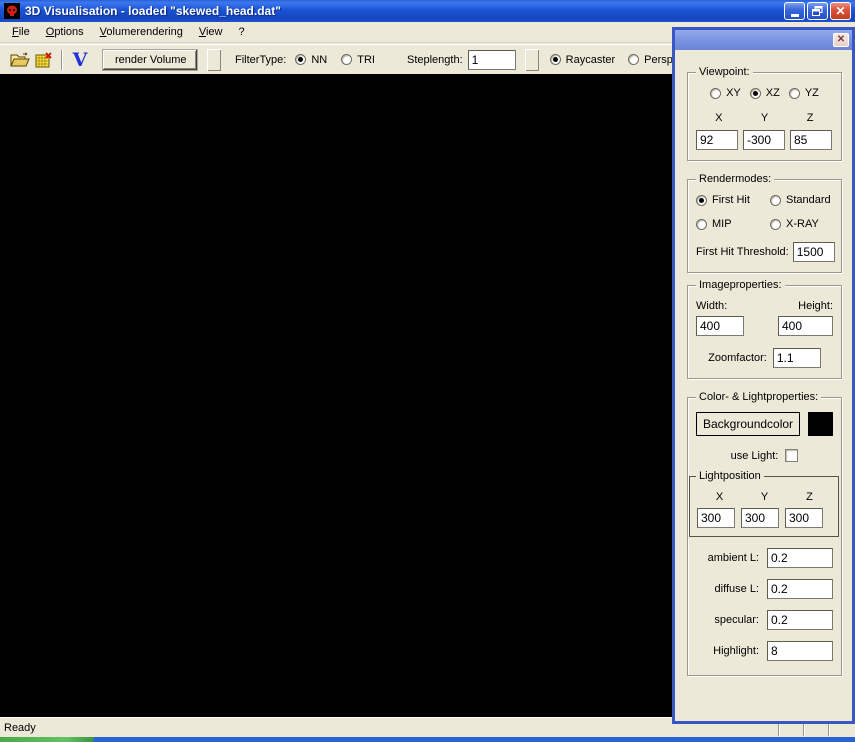 The width and height of the screenshot is (855, 742). What do you see at coordinates (730, 476) in the screenshot?
I see `lightposition-title: Lightposition` at bounding box center [730, 476].